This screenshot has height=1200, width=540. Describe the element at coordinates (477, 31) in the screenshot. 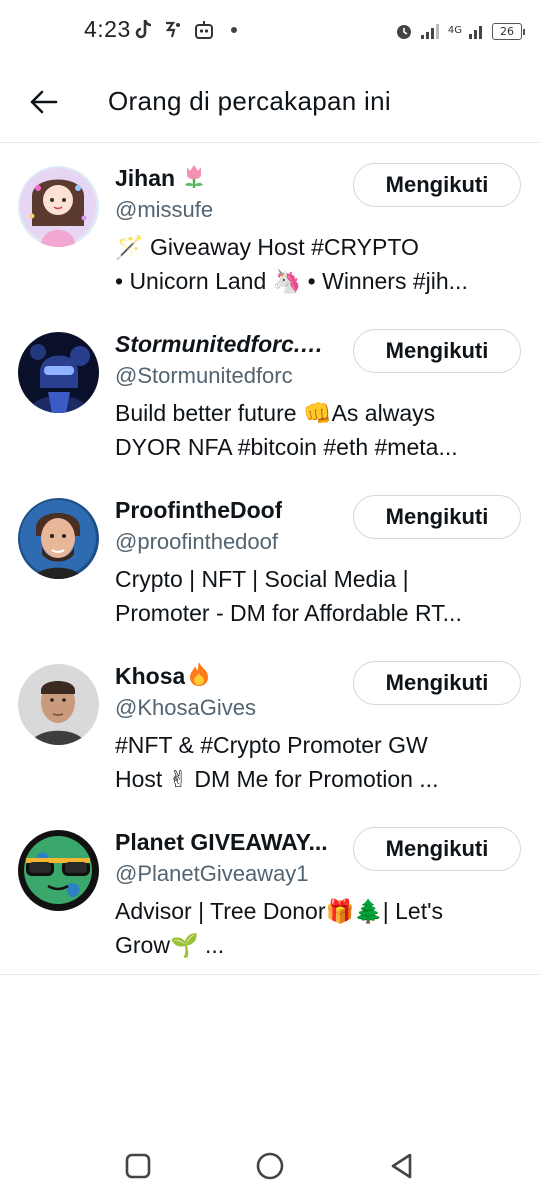

I see `signal-2-icon` at that location.